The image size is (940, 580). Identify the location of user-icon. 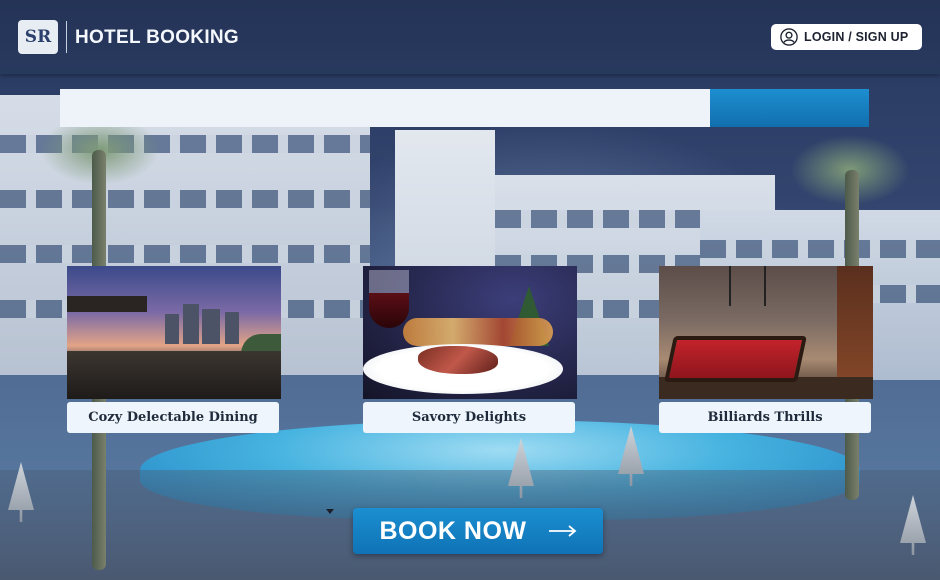
(789, 37).